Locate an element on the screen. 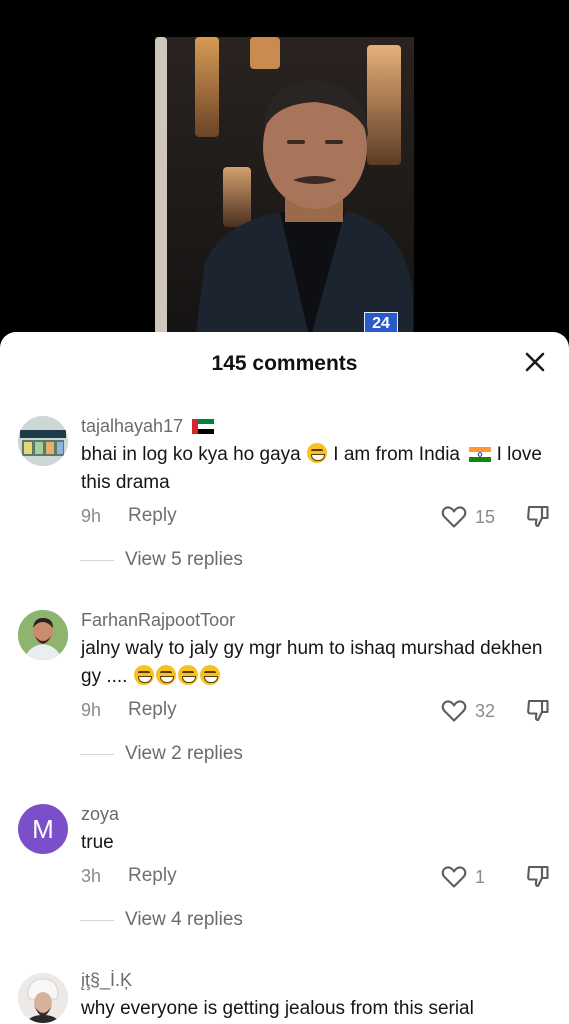  view-replies-button: View 2 replies is located at coordinates (161, 754).